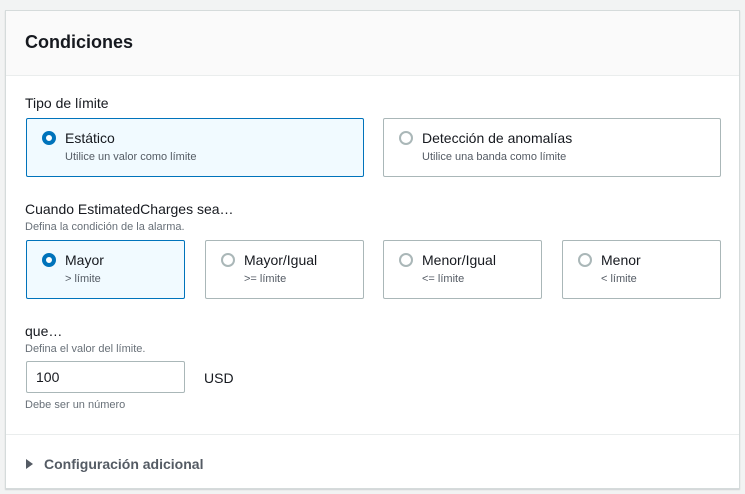 This screenshot has width=745, height=494. I want to click on additional-configuration-expander: Configuración adicional, so click(114, 464).